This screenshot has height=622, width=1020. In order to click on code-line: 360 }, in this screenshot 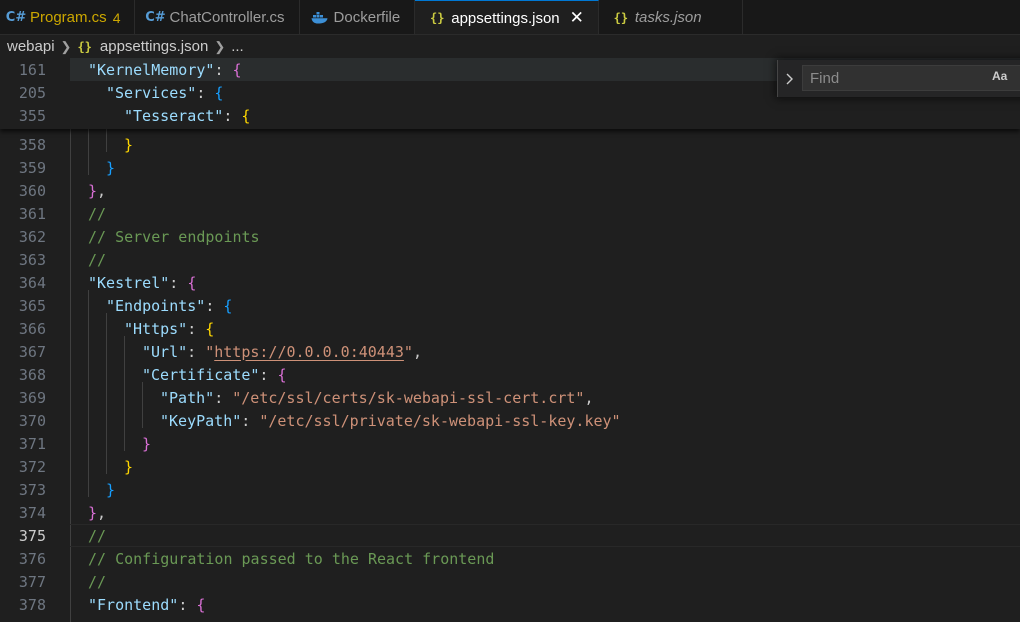, I will do `click(510, 190)`.